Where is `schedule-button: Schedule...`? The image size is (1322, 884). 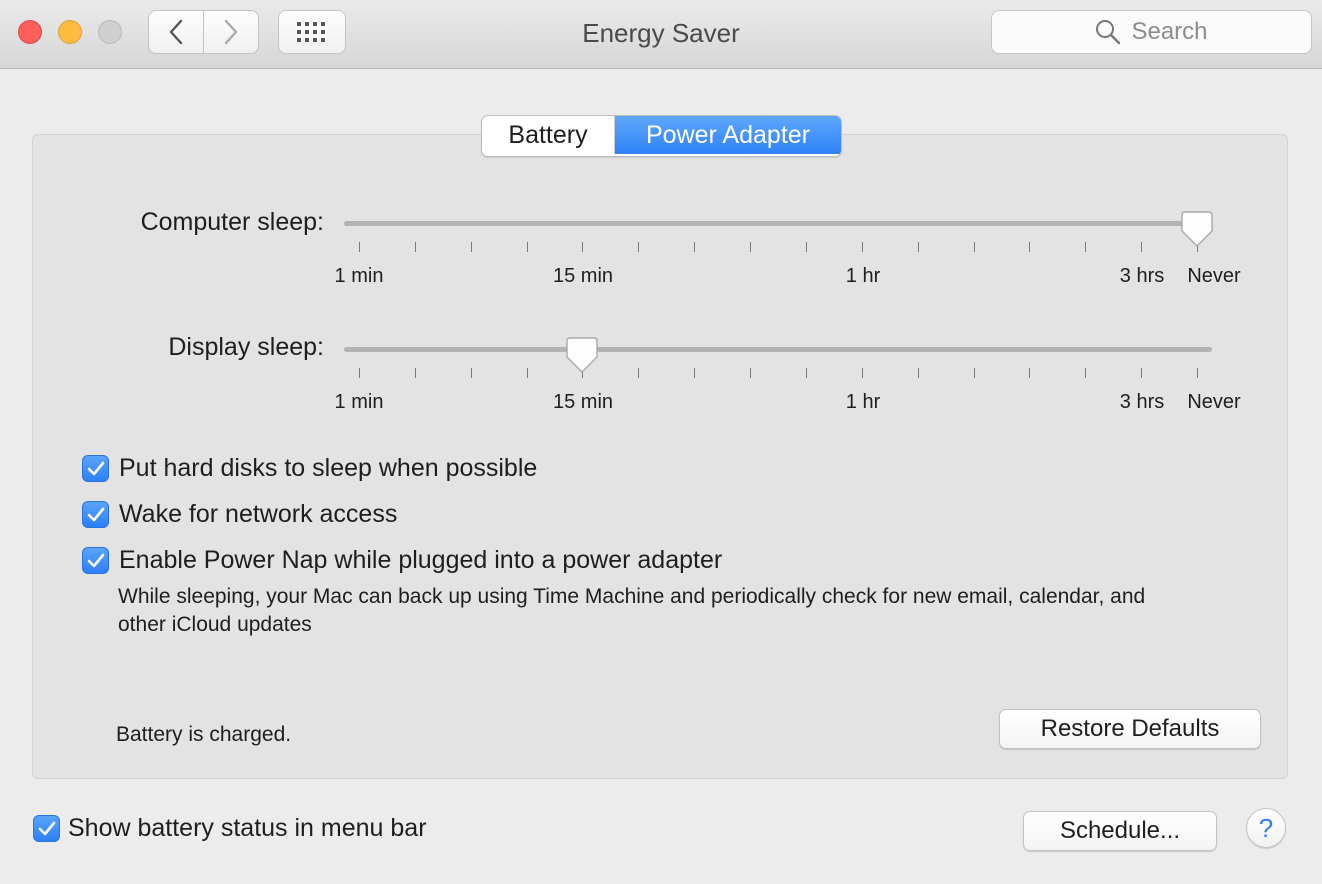 schedule-button: Schedule... is located at coordinates (1120, 831).